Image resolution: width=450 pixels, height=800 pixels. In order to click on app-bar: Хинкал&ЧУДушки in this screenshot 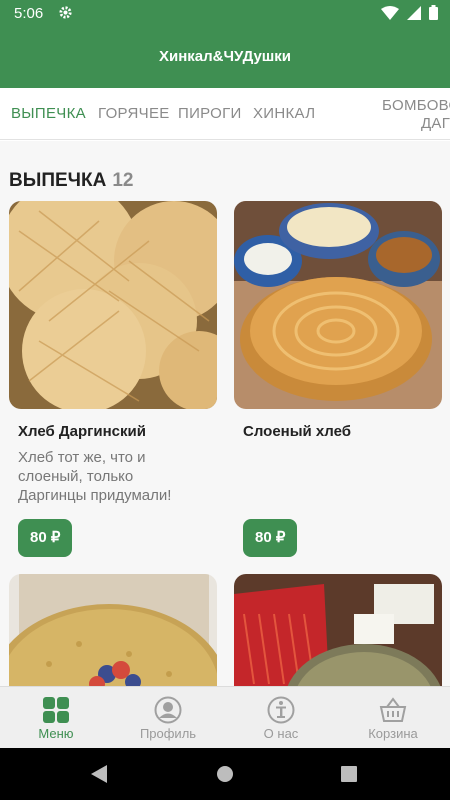, I will do `click(225, 57)`.